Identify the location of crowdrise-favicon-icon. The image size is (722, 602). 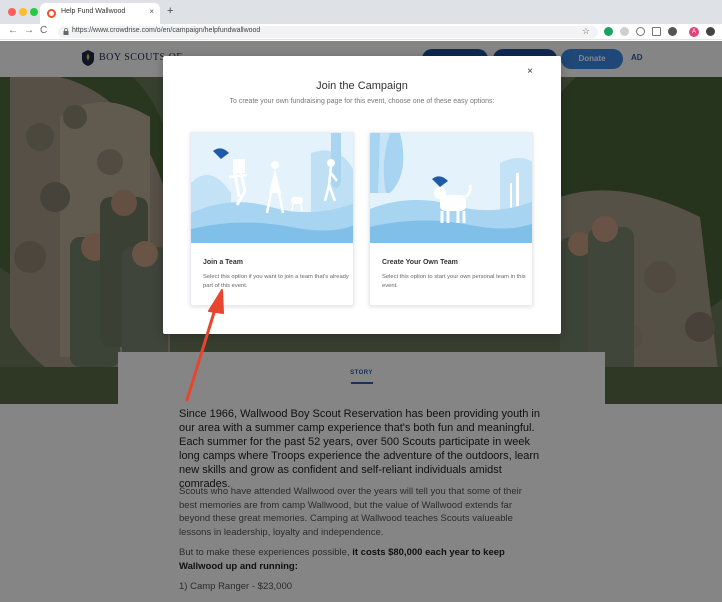
(51, 13).